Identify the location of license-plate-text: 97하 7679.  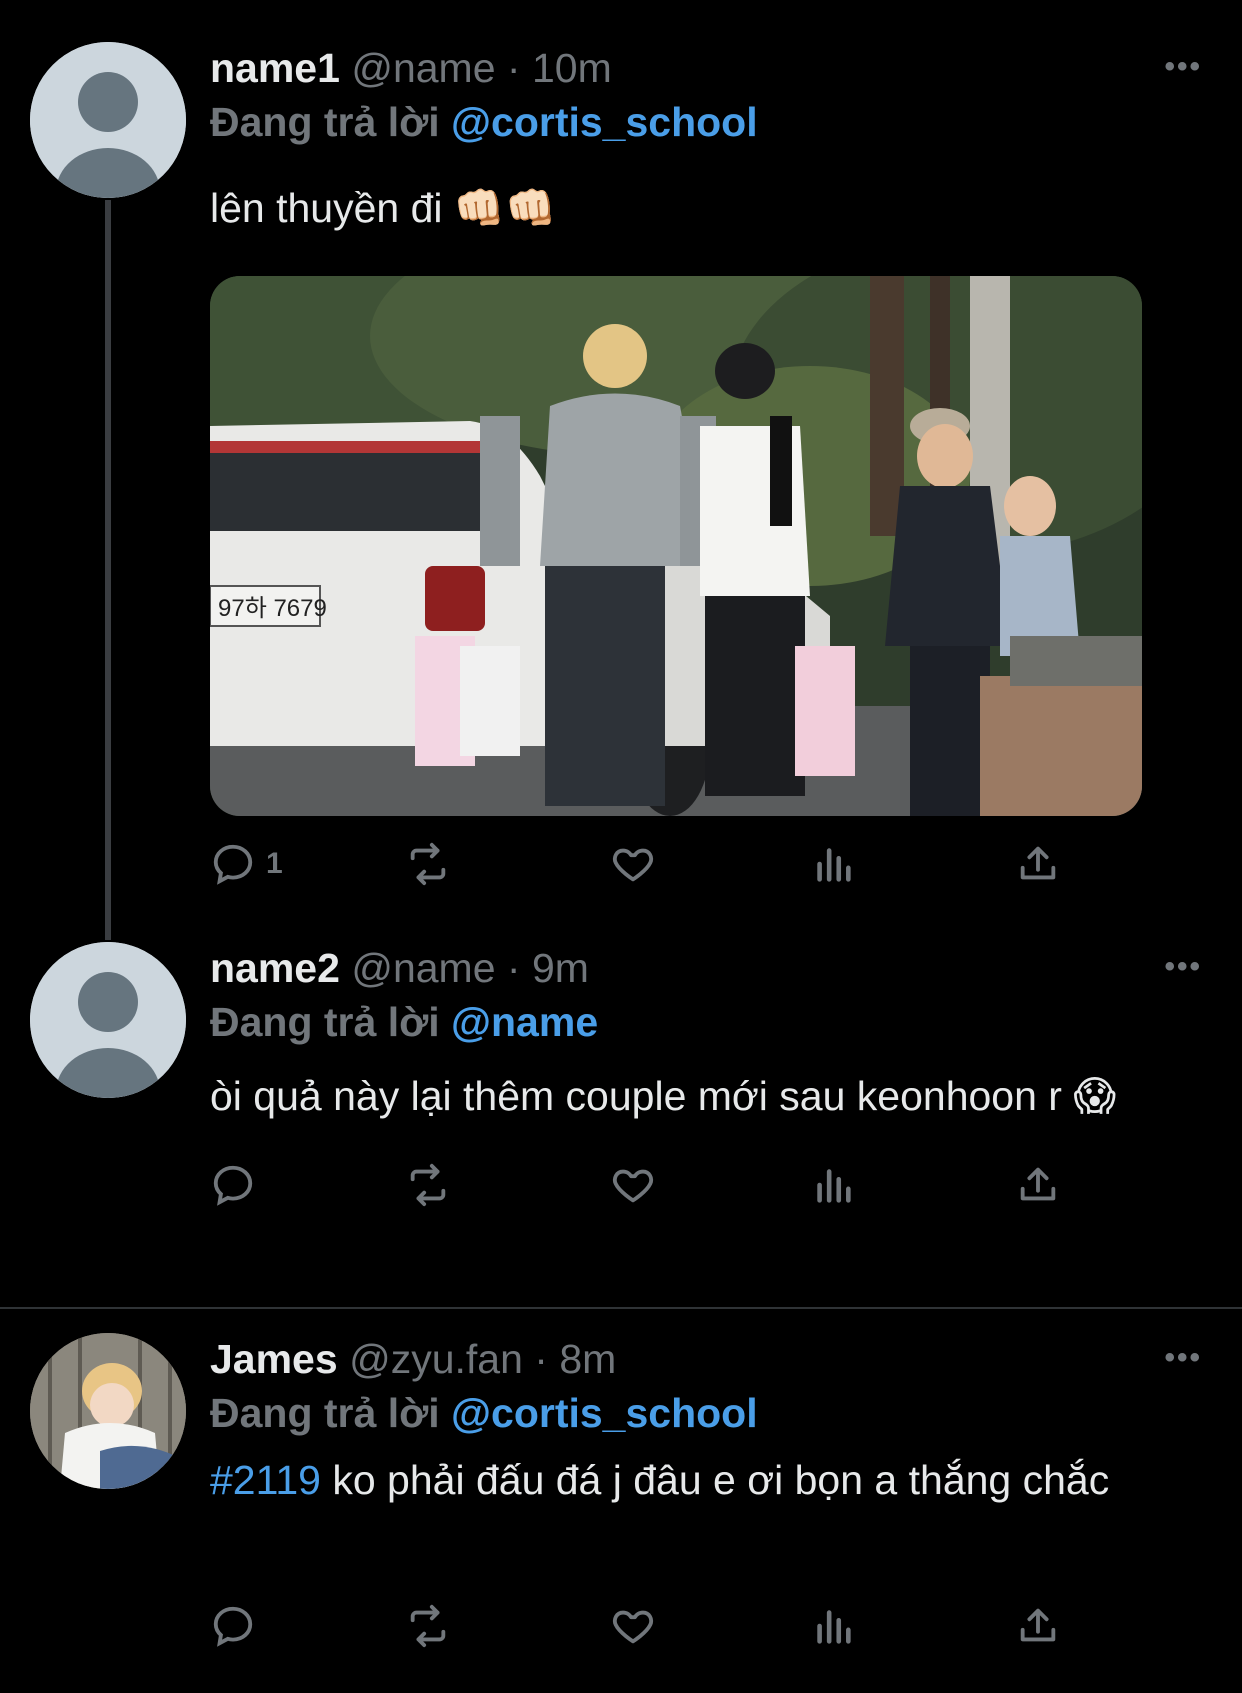
(272, 608).